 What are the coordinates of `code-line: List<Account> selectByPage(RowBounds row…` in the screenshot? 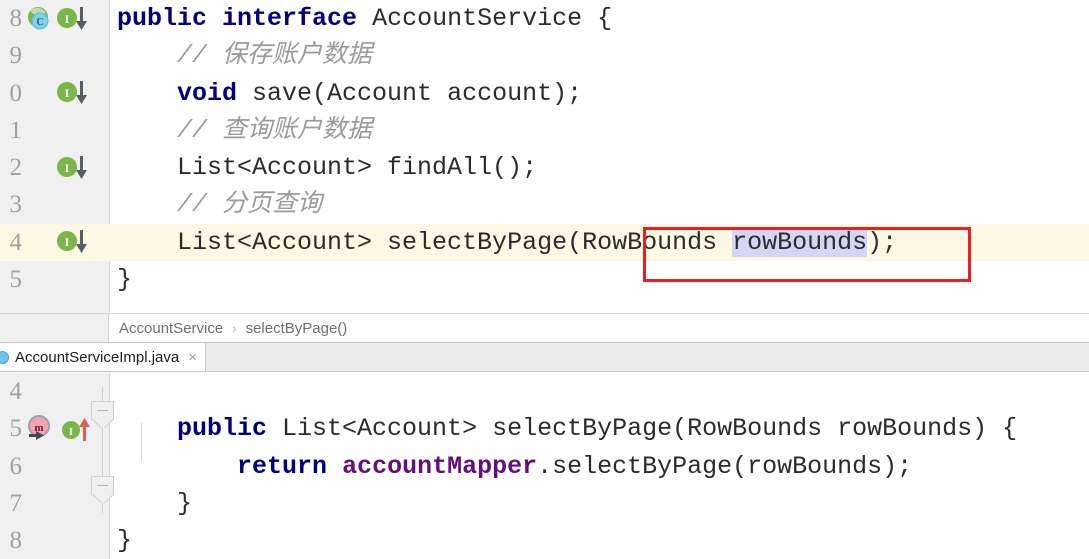 It's located at (599, 242).